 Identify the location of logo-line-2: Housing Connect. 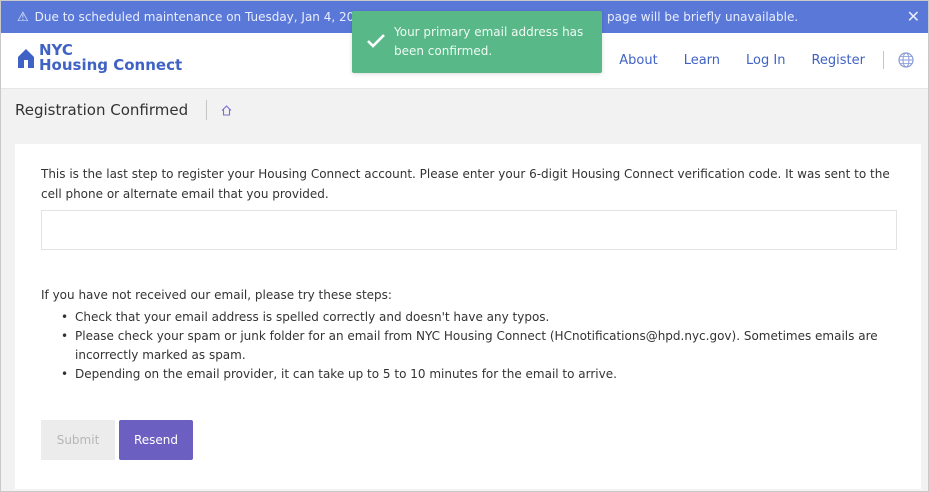
(111, 65).